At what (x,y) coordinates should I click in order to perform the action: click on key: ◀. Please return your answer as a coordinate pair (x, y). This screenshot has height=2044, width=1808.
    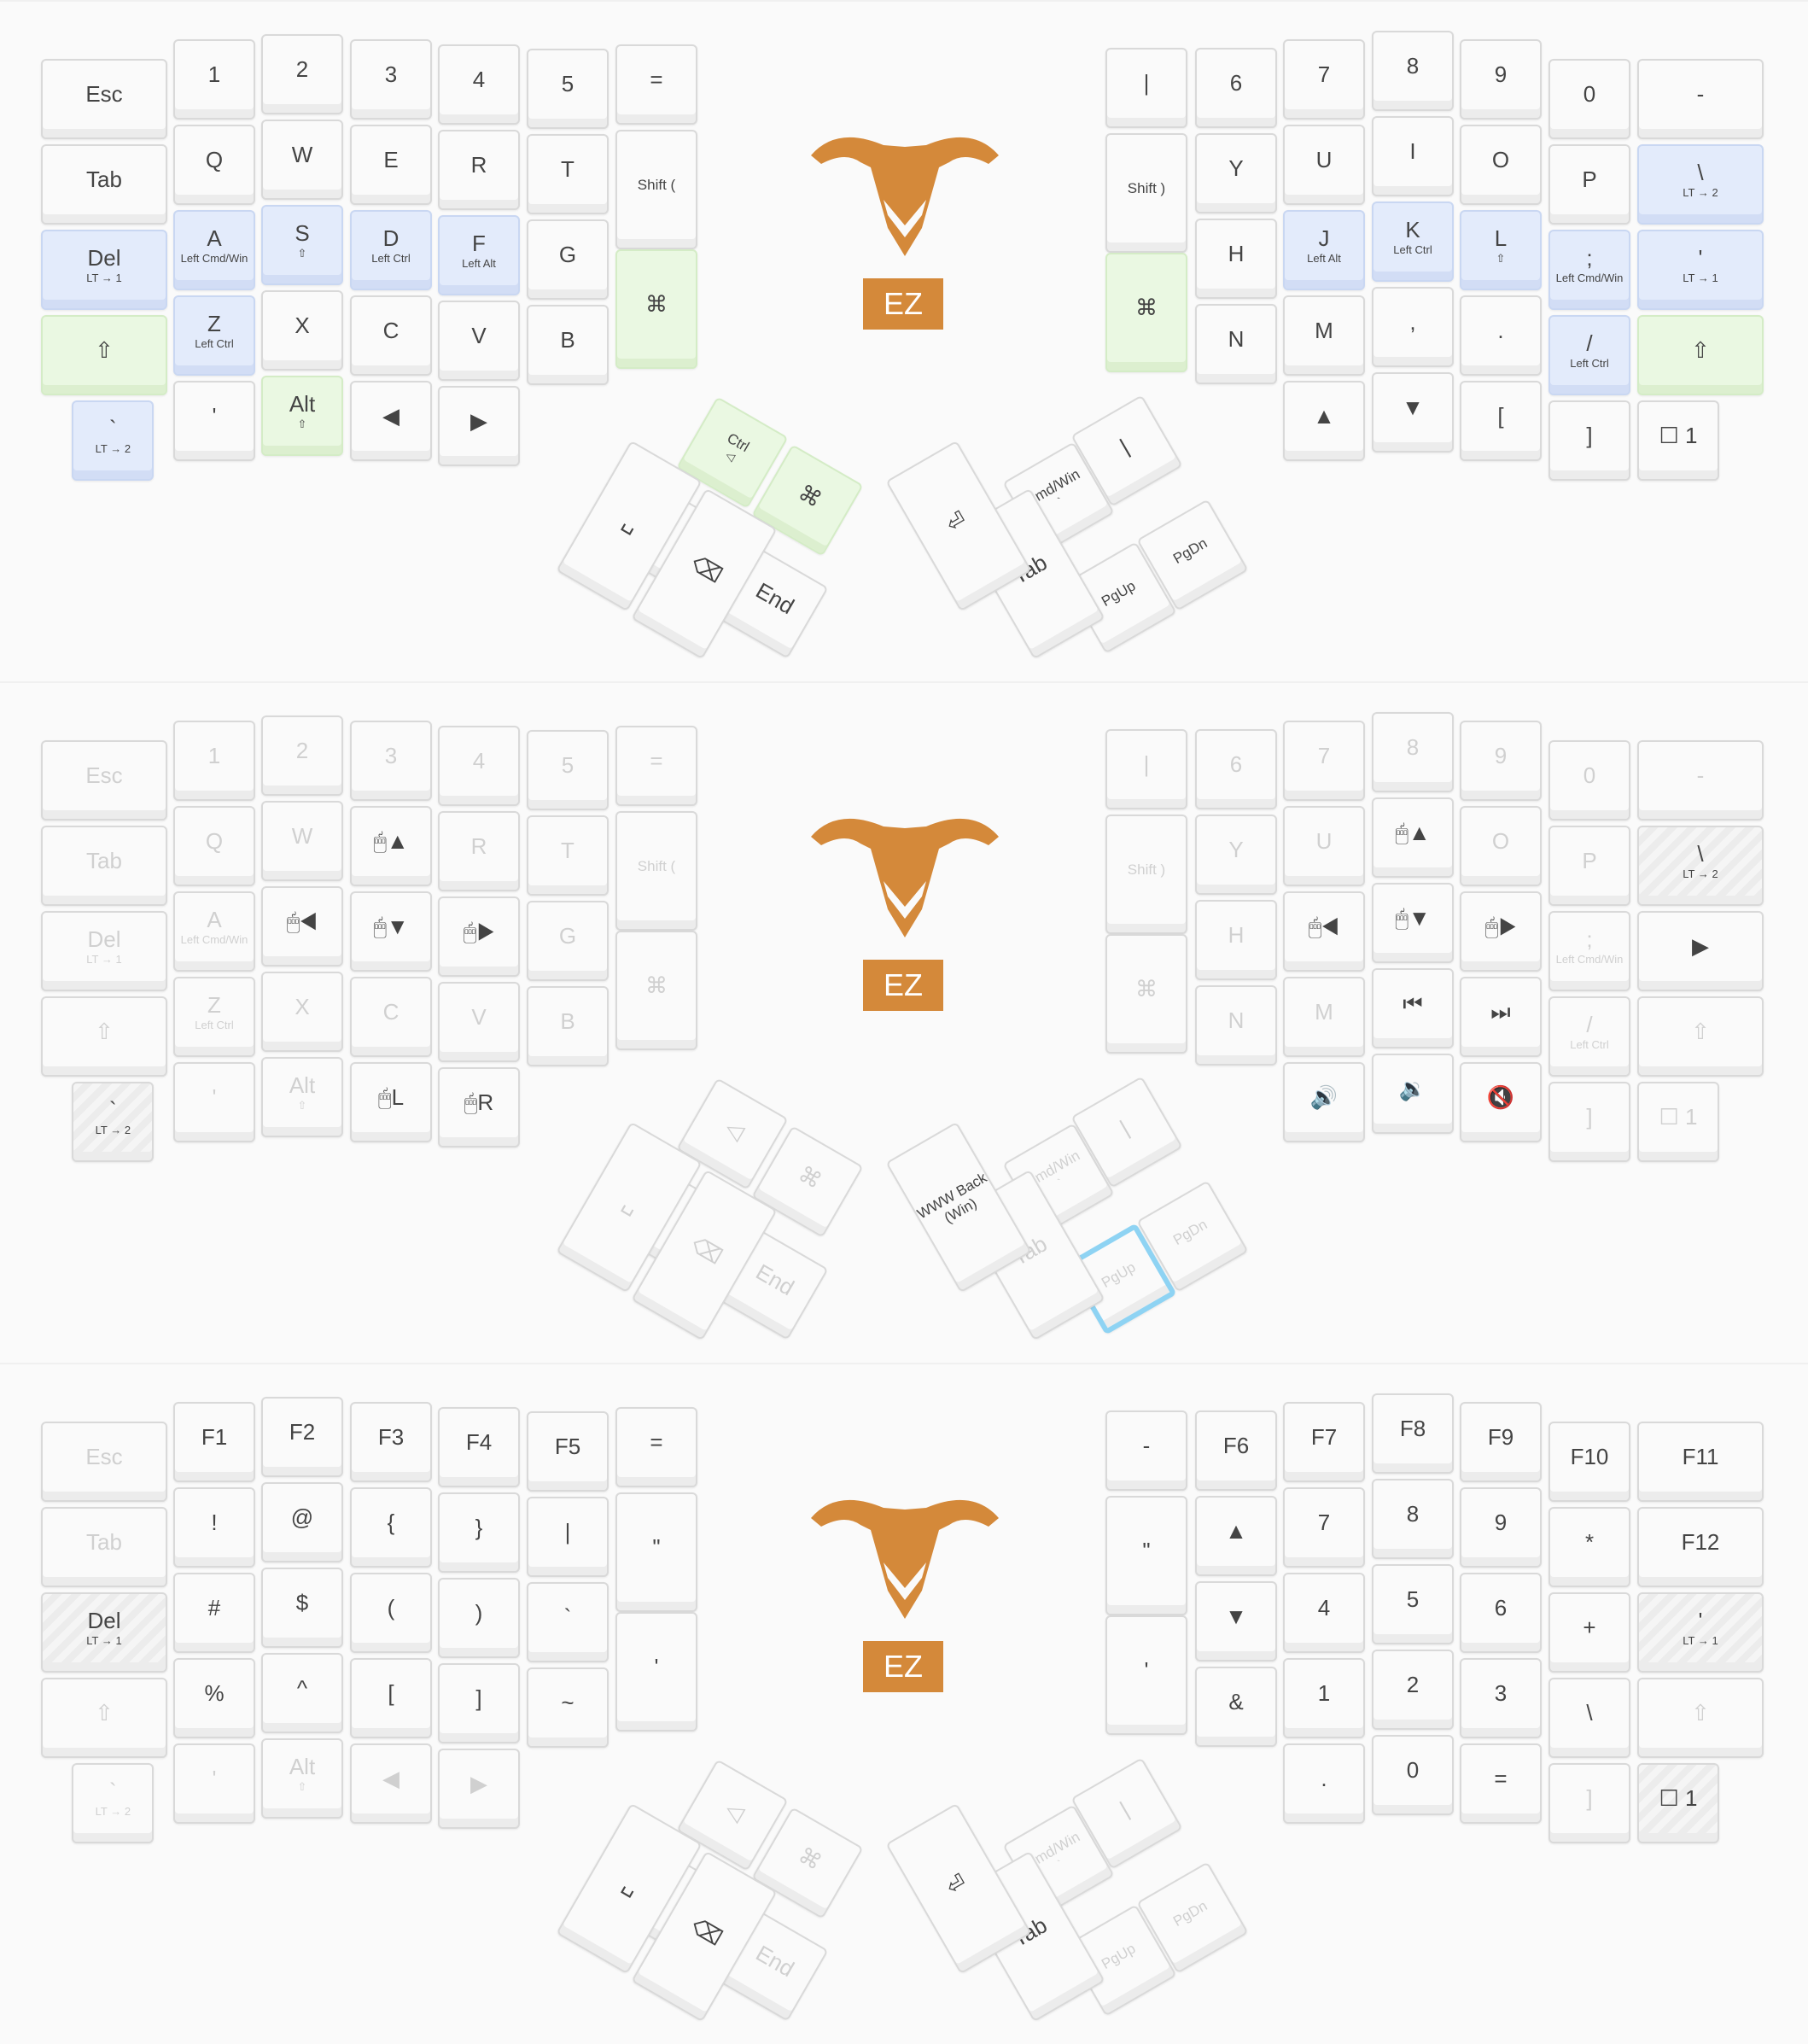
    Looking at the image, I should click on (391, 421).